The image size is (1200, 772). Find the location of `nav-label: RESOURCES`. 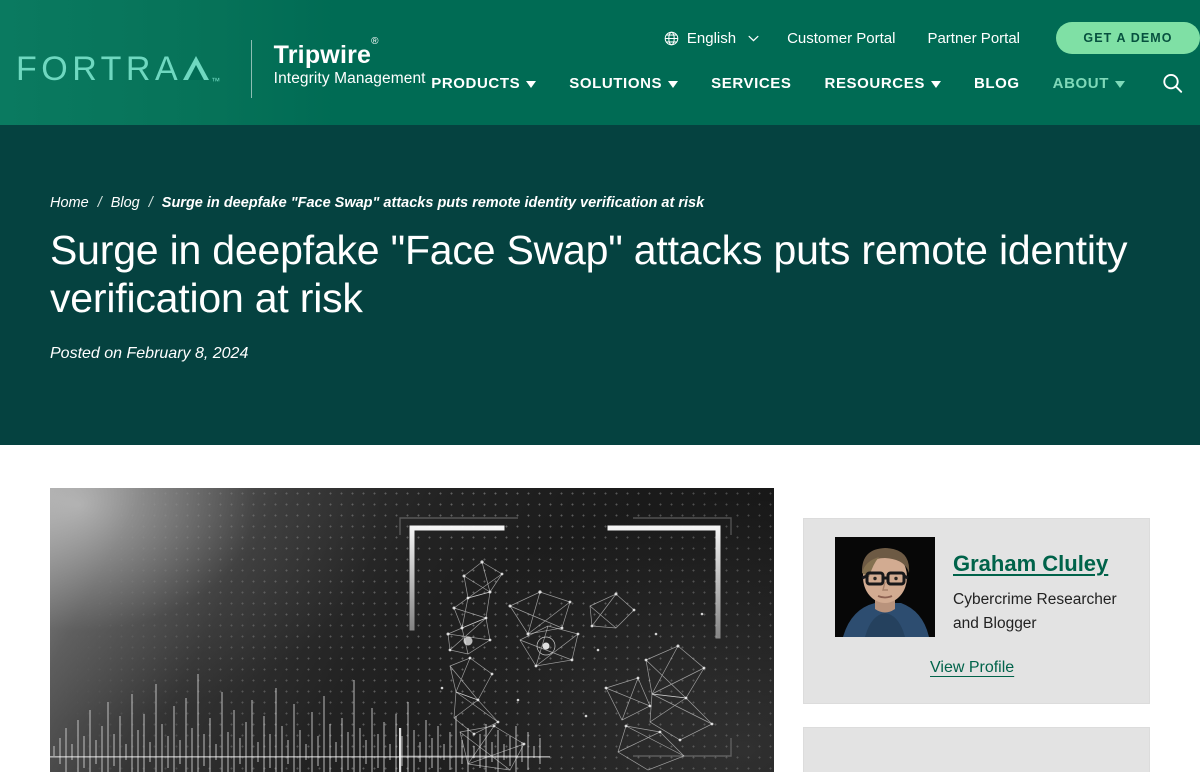

nav-label: RESOURCES is located at coordinates (874, 83).